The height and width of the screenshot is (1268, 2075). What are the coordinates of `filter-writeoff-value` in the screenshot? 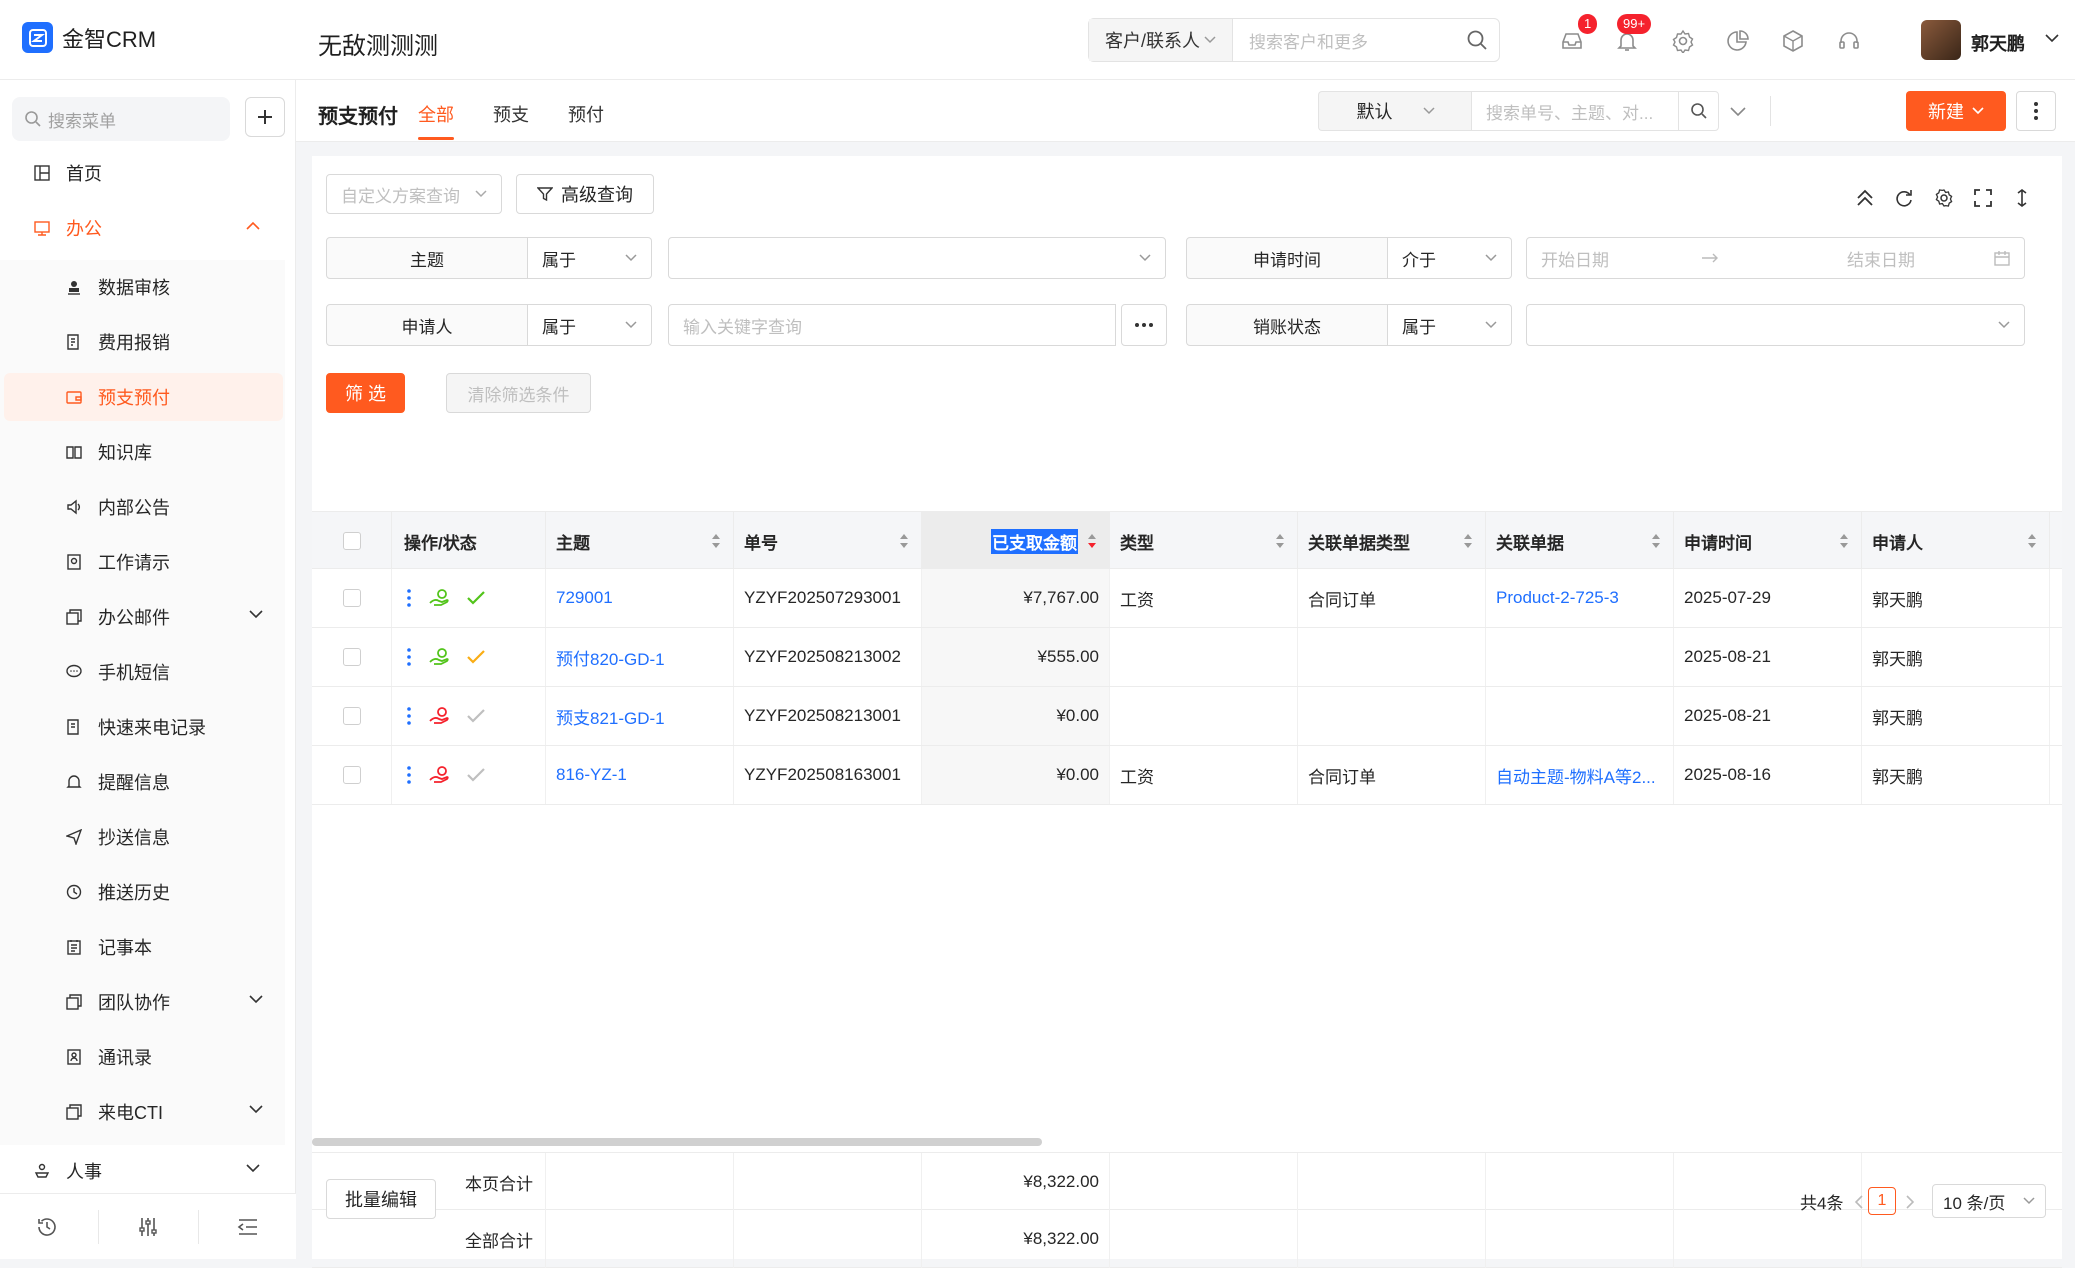 It's located at (1775, 325).